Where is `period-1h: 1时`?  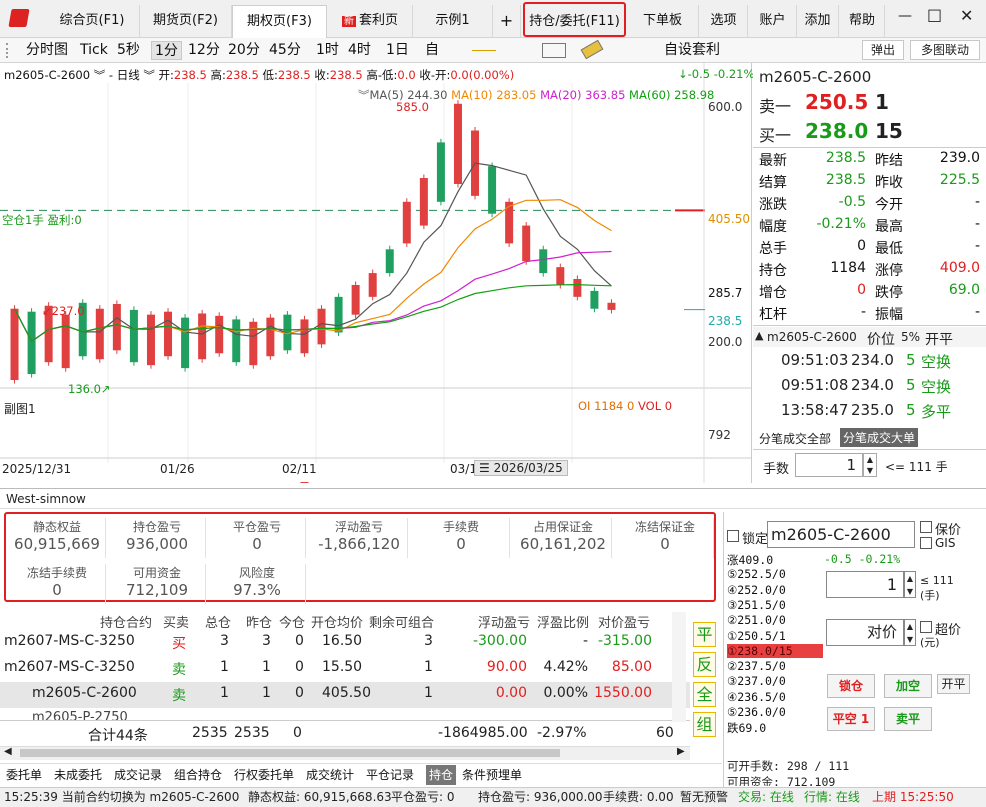
period-1h: 1时 is located at coordinates (327, 50).